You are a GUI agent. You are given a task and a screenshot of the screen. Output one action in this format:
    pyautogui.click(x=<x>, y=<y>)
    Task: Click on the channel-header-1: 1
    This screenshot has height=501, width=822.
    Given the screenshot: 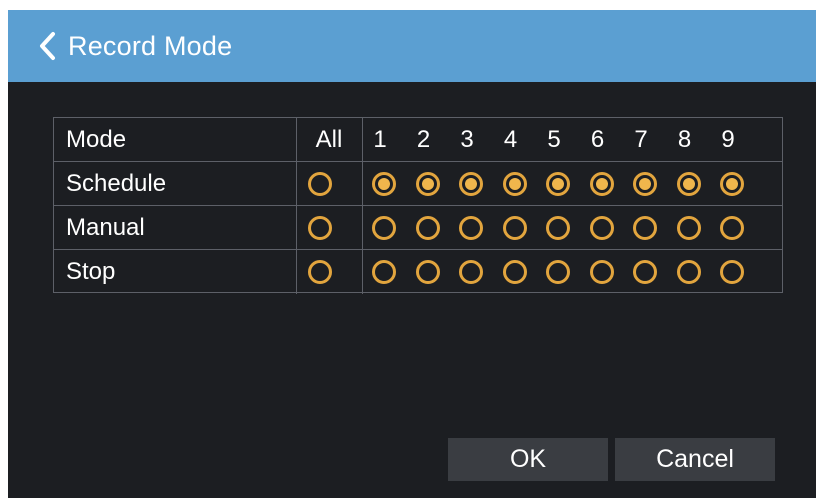 What is the action you would take?
    pyautogui.click(x=380, y=139)
    